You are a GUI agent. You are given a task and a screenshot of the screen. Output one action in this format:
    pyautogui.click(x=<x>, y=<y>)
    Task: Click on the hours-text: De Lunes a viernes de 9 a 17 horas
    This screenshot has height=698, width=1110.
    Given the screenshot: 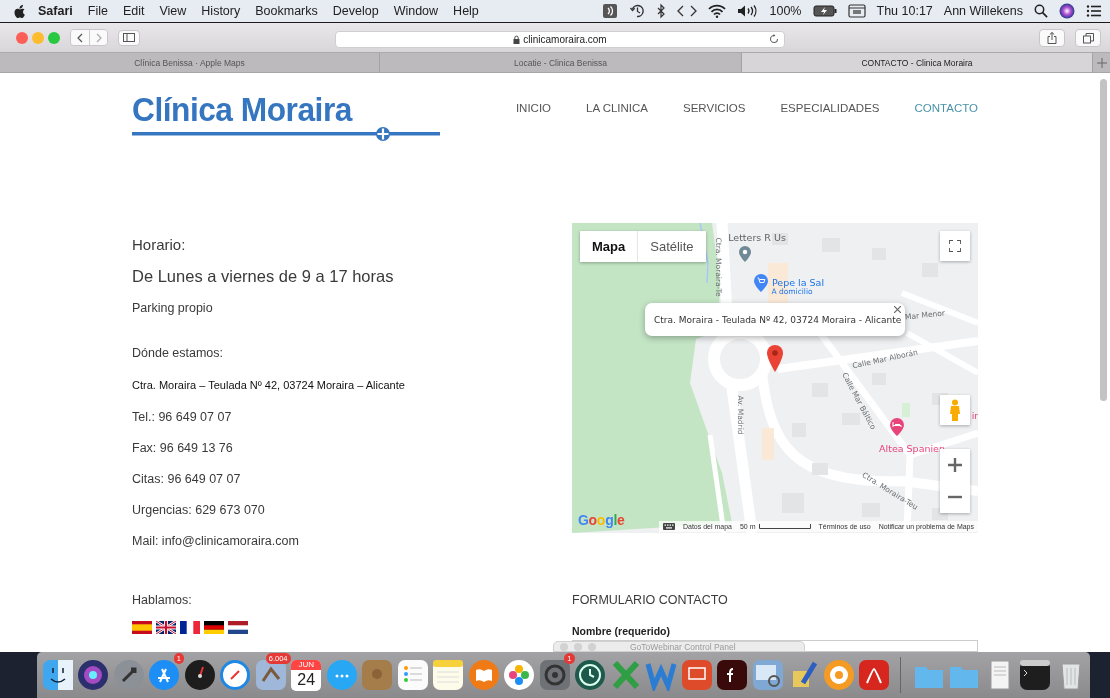 What is the action you would take?
    pyautogui.click(x=263, y=276)
    